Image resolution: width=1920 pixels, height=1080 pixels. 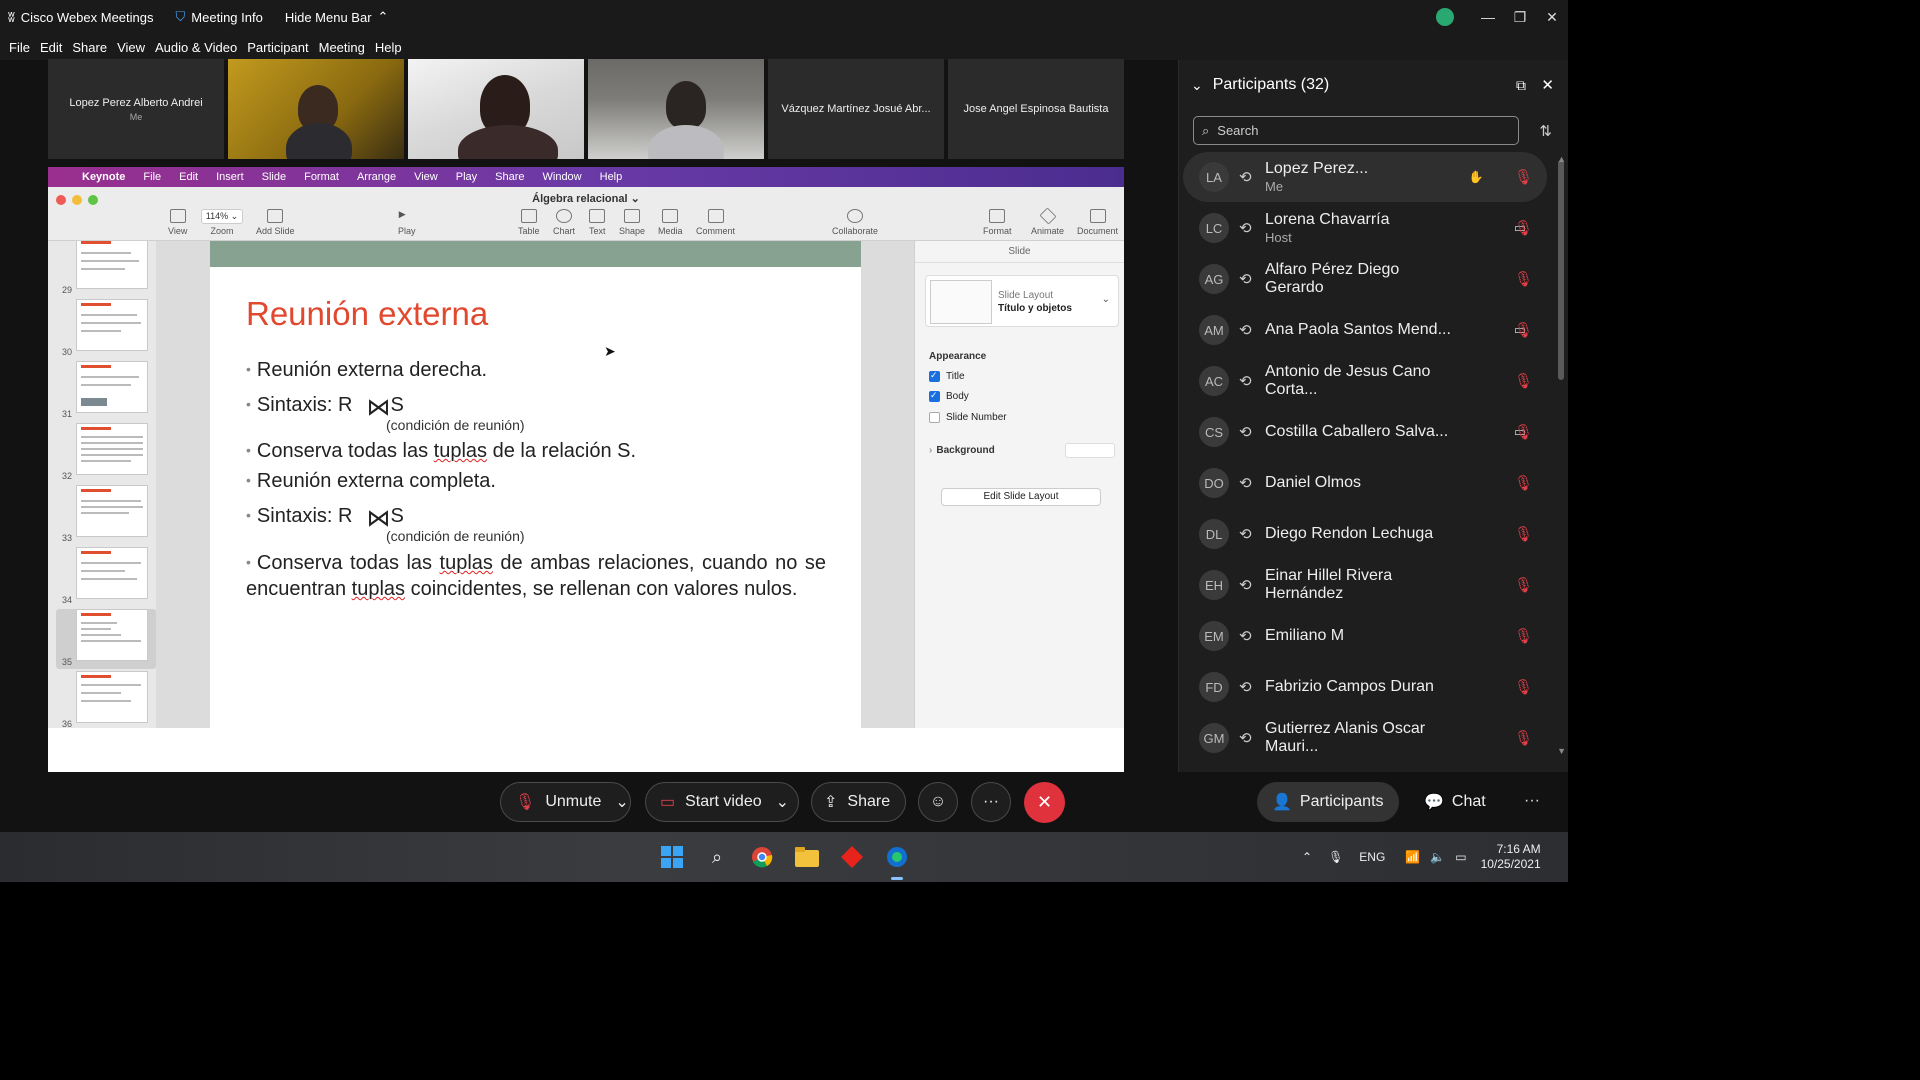 I want to click on participants-scrollbar, so click(x=1561, y=270).